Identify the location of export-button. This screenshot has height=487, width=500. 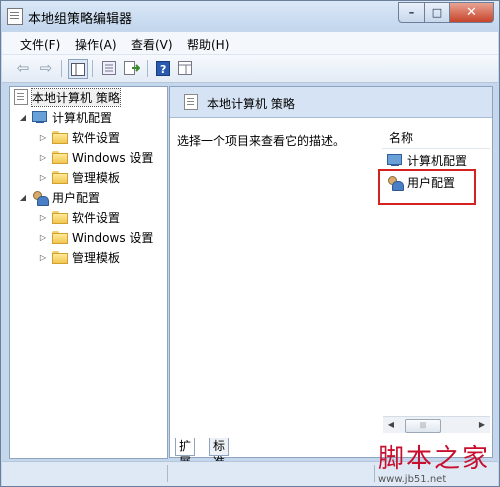
(132, 68).